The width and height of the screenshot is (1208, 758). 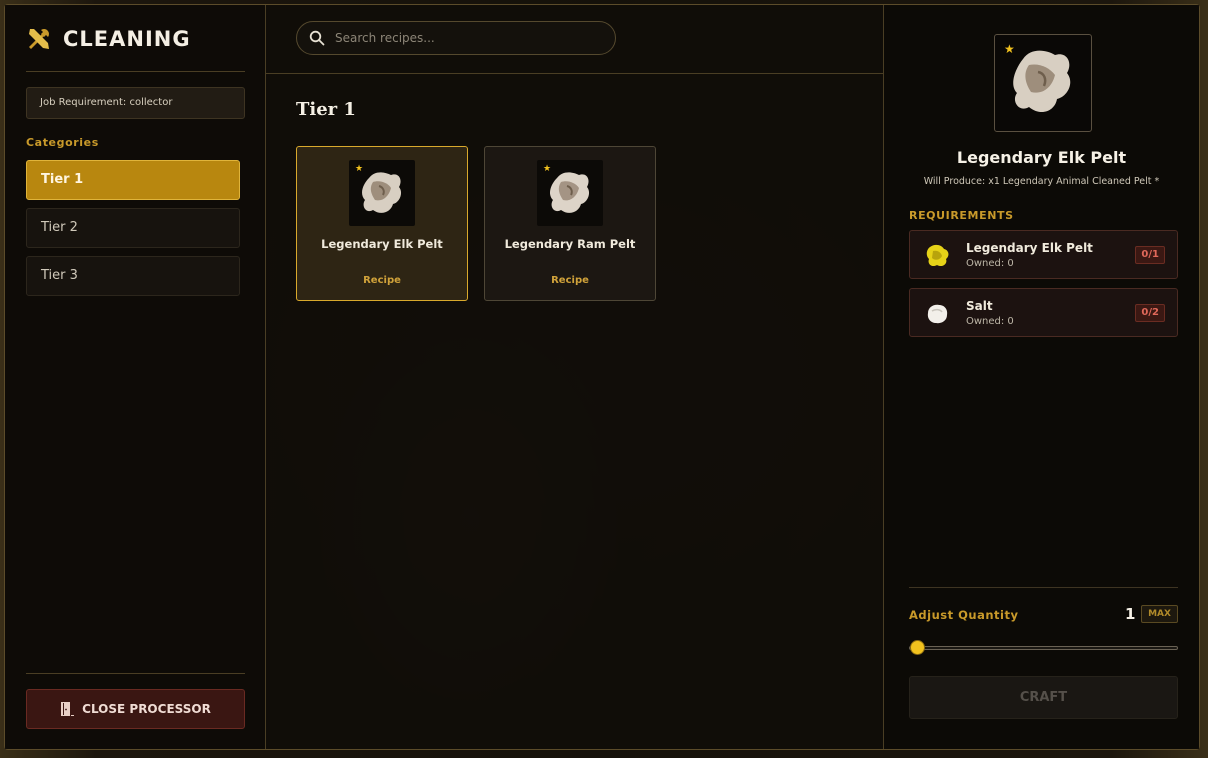 What do you see at coordinates (1043, 312) in the screenshot?
I see `requirement-row: Salt Owned: 0 0/2` at bounding box center [1043, 312].